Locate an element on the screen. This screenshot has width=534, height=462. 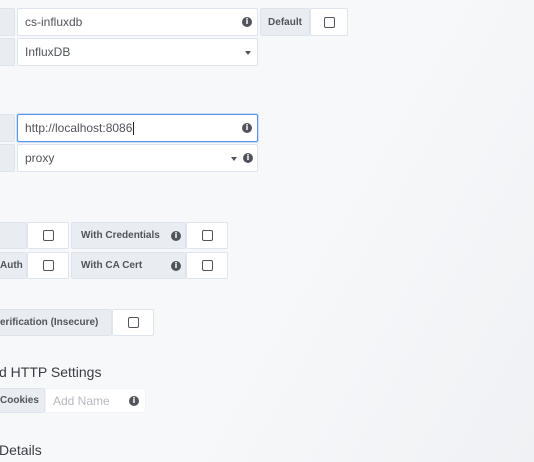
skip-tls-verify-checkbox is located at coordinates (133, 322).